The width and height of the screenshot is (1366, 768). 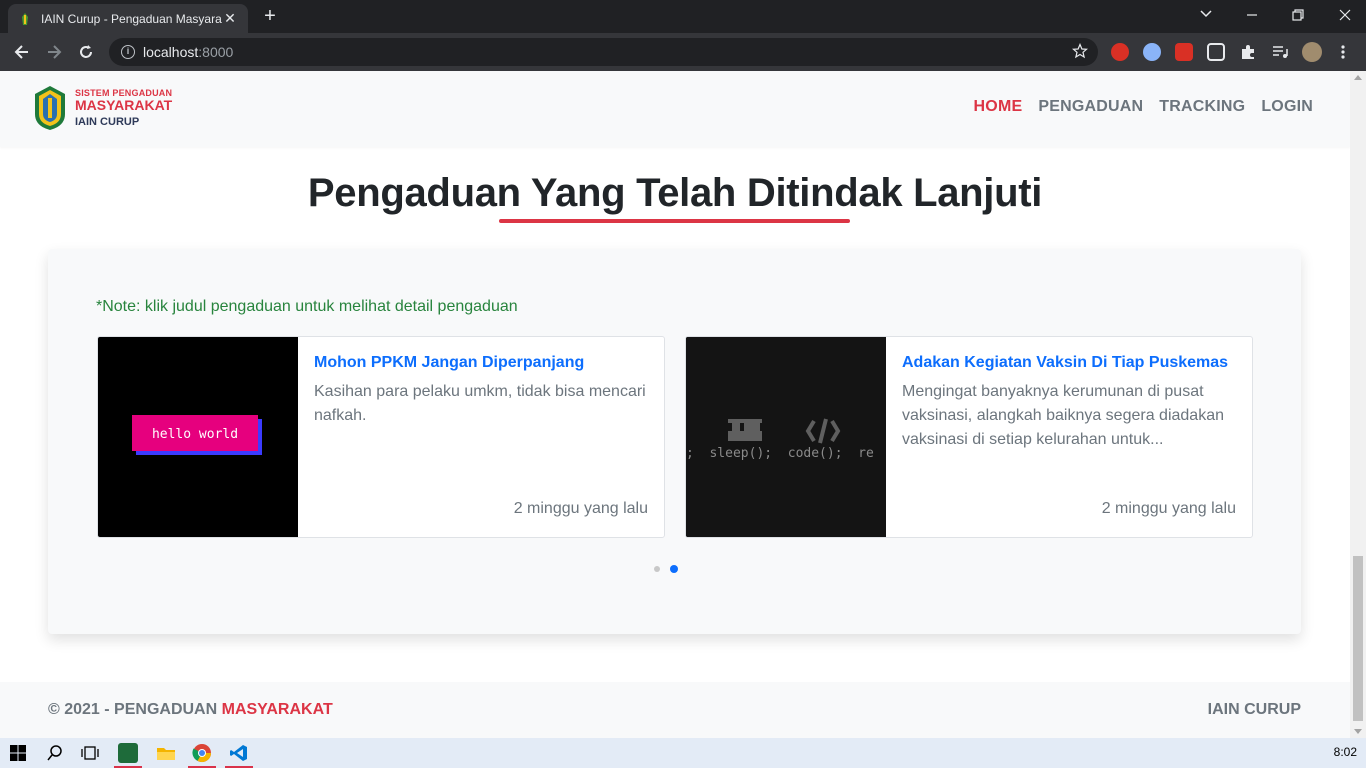 I want to click on search-icon, so click(x=55, y=753).